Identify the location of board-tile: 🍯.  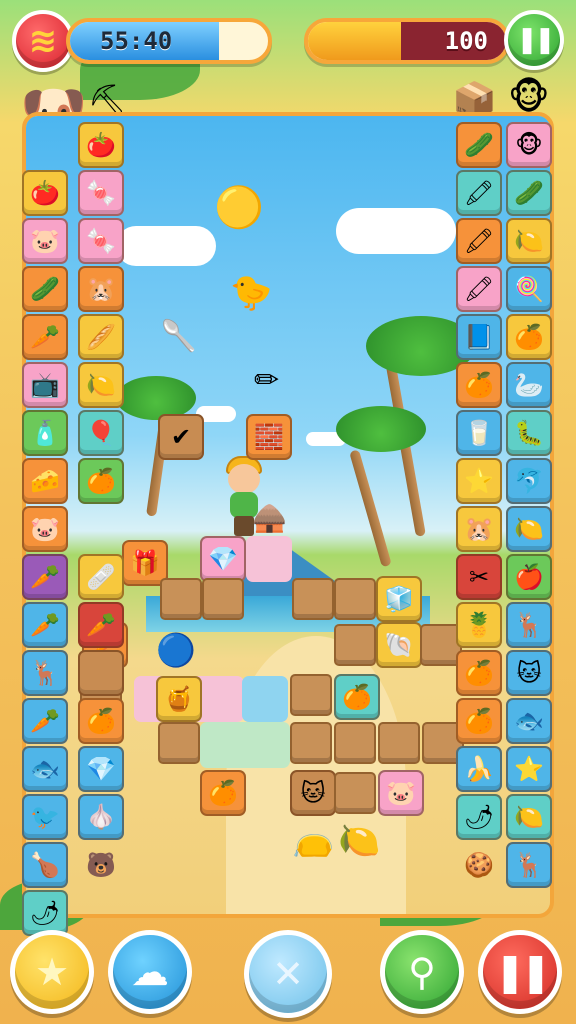
(179, 699).